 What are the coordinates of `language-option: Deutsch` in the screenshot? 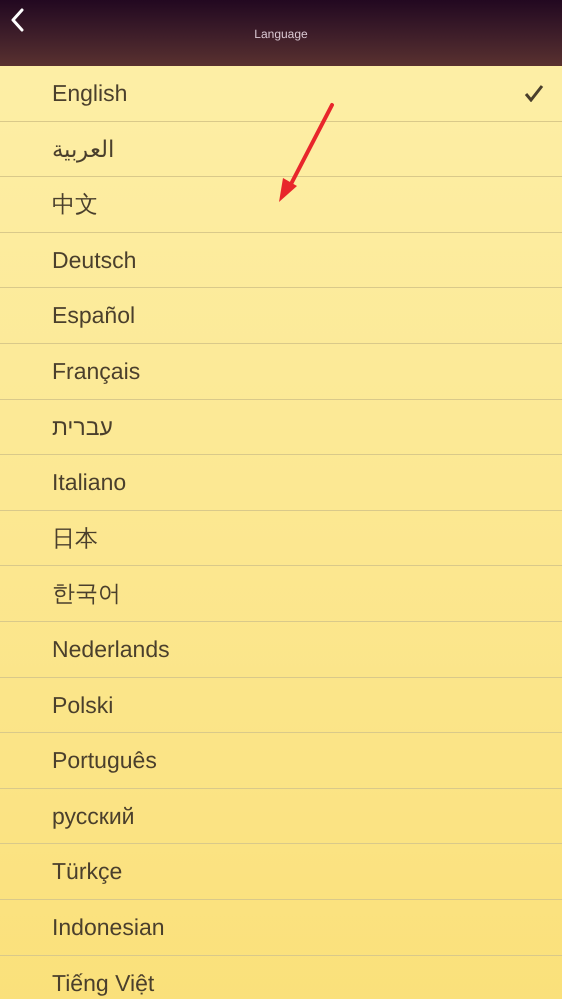 It's located at (281, 260).